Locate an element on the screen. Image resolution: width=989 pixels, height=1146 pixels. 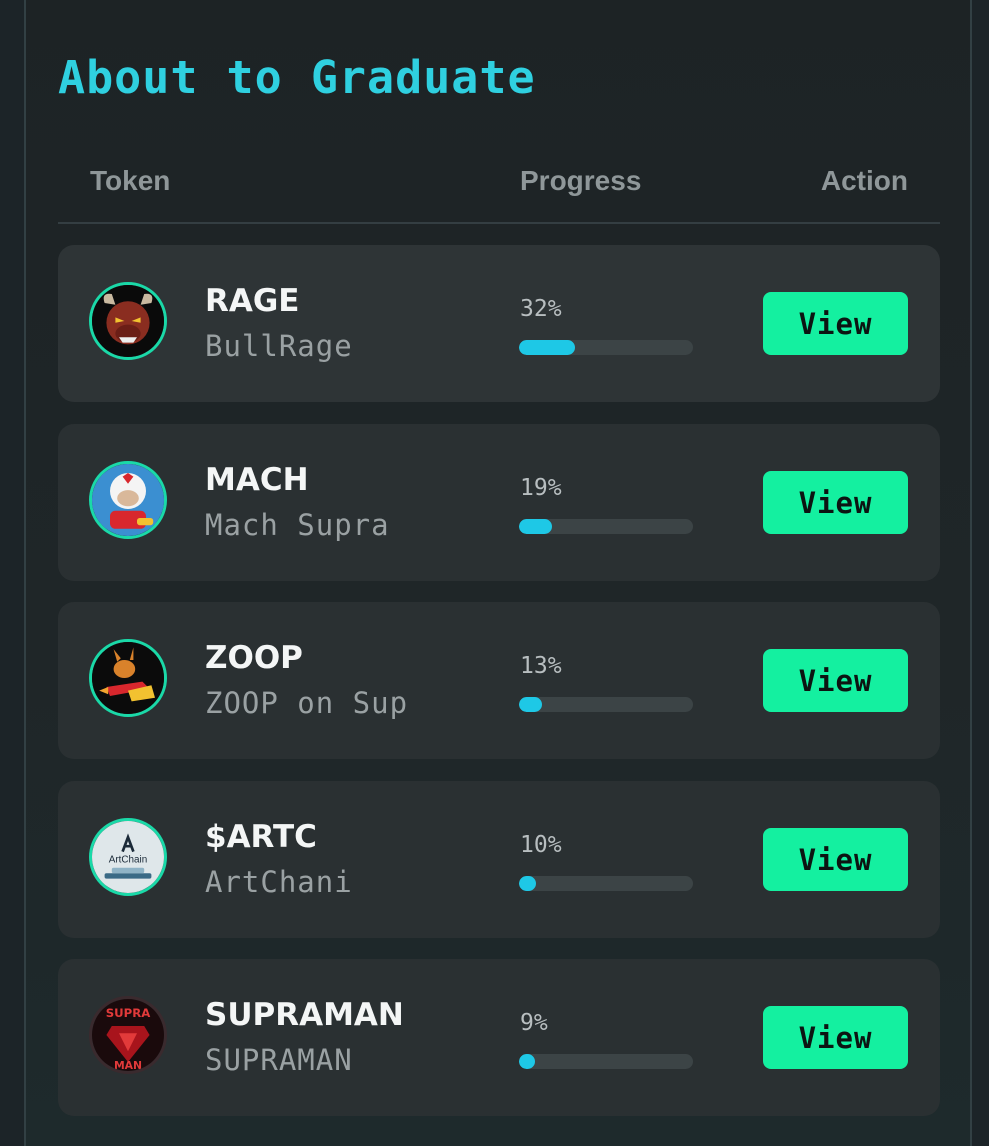
progress-percent: 32% is located at coordinates (541, 309).